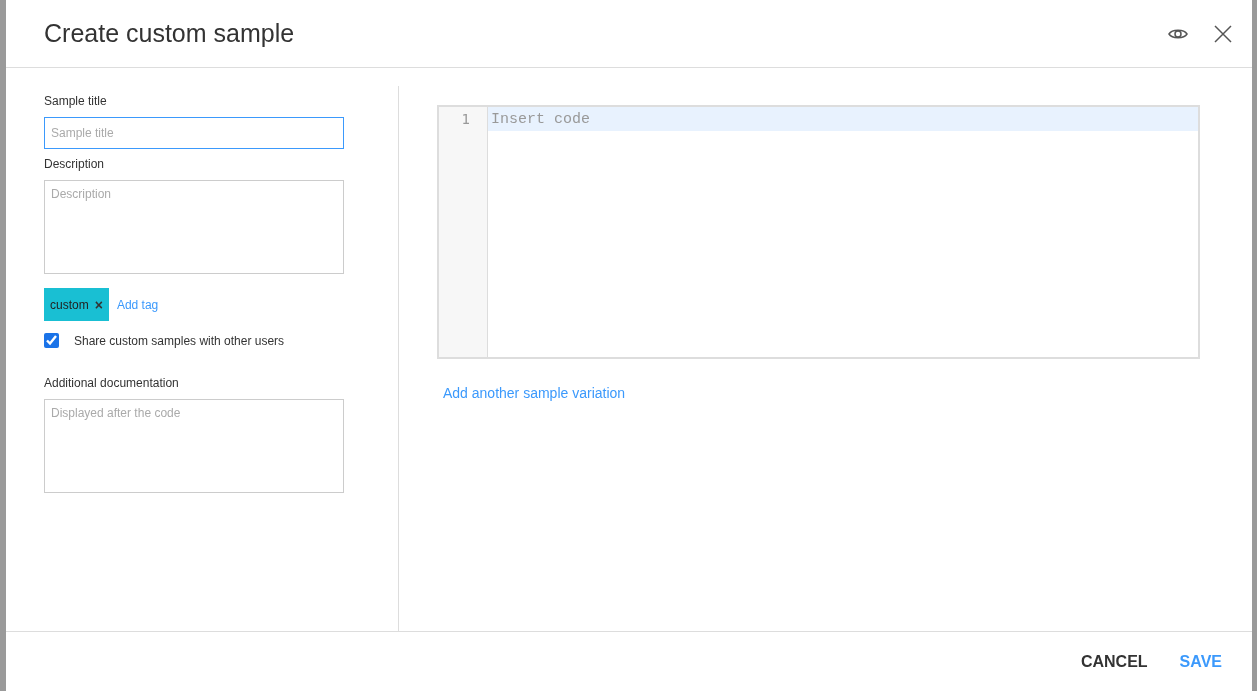  Describe the element at coordinates (170, 33) in the screenshot. I see `dialog-title: Create custom sample` at that location.